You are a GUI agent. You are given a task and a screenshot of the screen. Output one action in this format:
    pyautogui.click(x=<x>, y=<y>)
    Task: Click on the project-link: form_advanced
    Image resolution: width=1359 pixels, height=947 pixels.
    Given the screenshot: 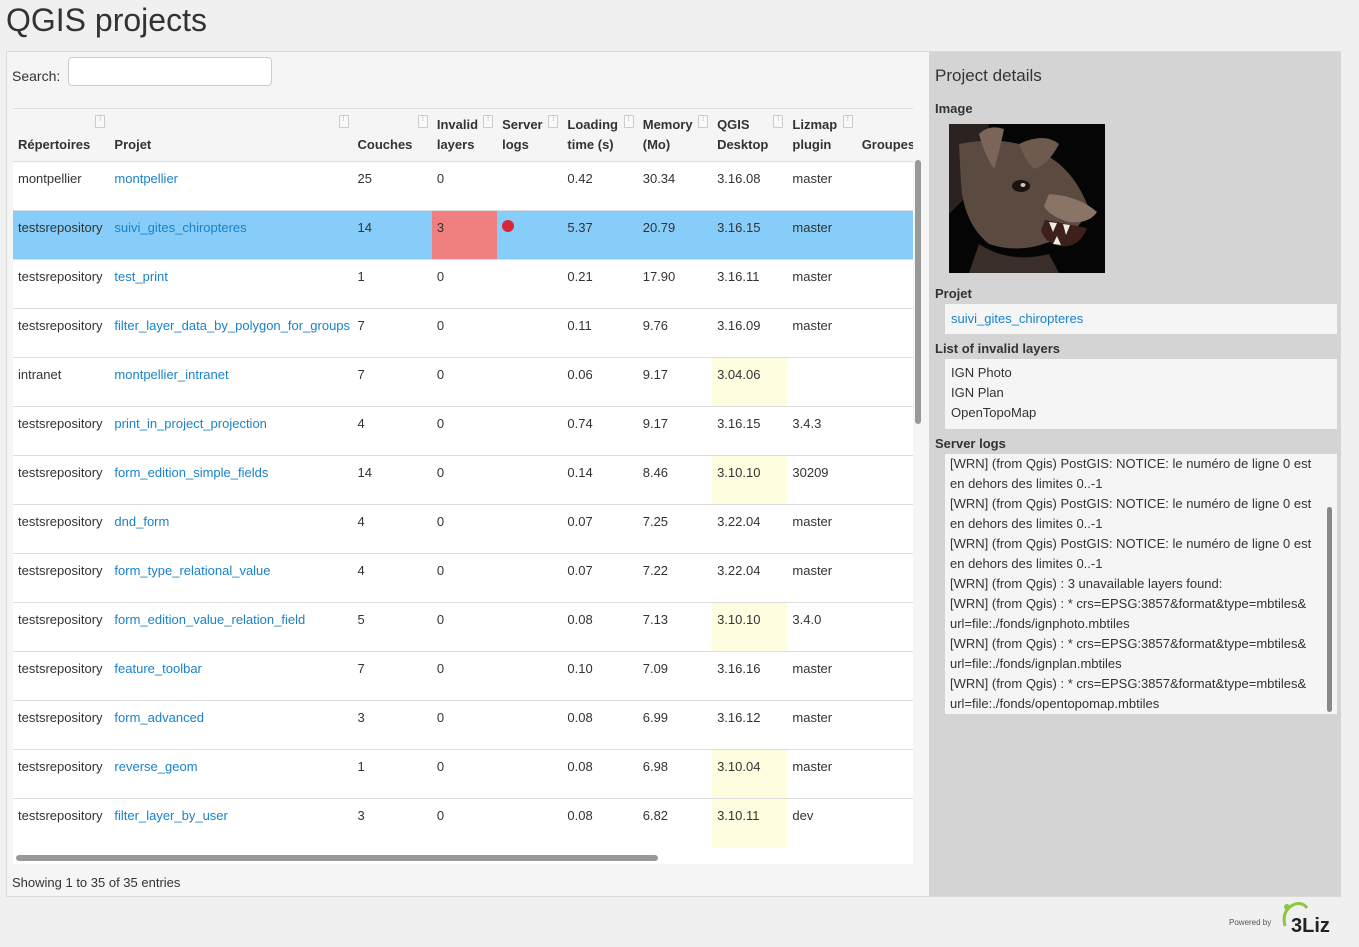 What is the action you would take?
    pyautogui.click(x=159, y=717)
    